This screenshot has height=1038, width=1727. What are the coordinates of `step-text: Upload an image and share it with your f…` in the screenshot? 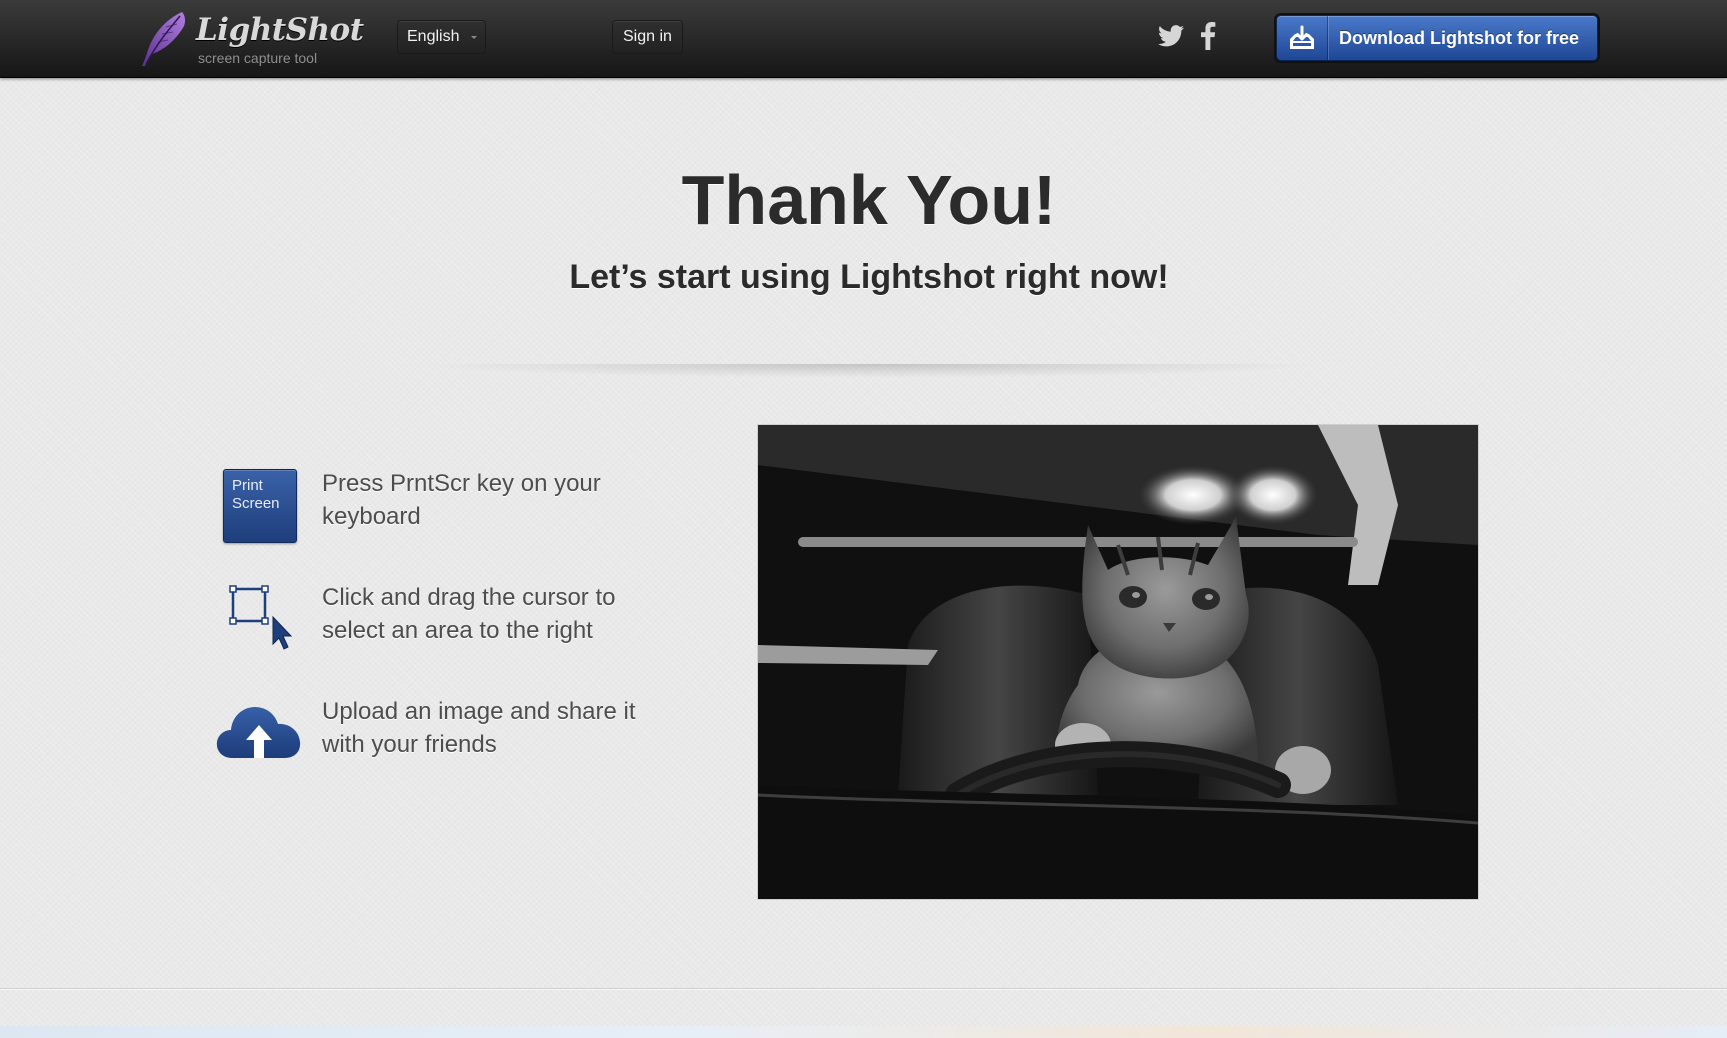 It's located at (479, 728).